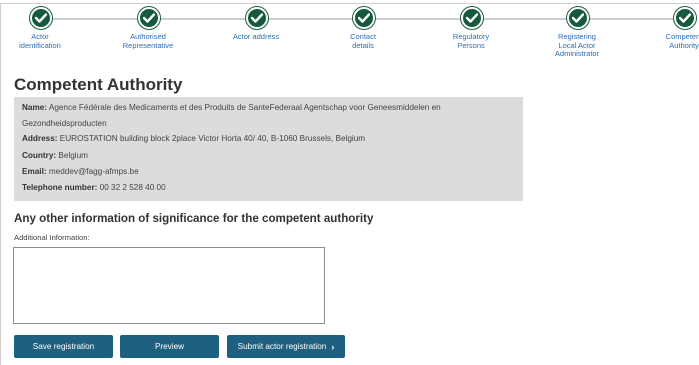 This screenshot has height=365, width=699. I want to click on step-label: Actor address, so click(256, 36).